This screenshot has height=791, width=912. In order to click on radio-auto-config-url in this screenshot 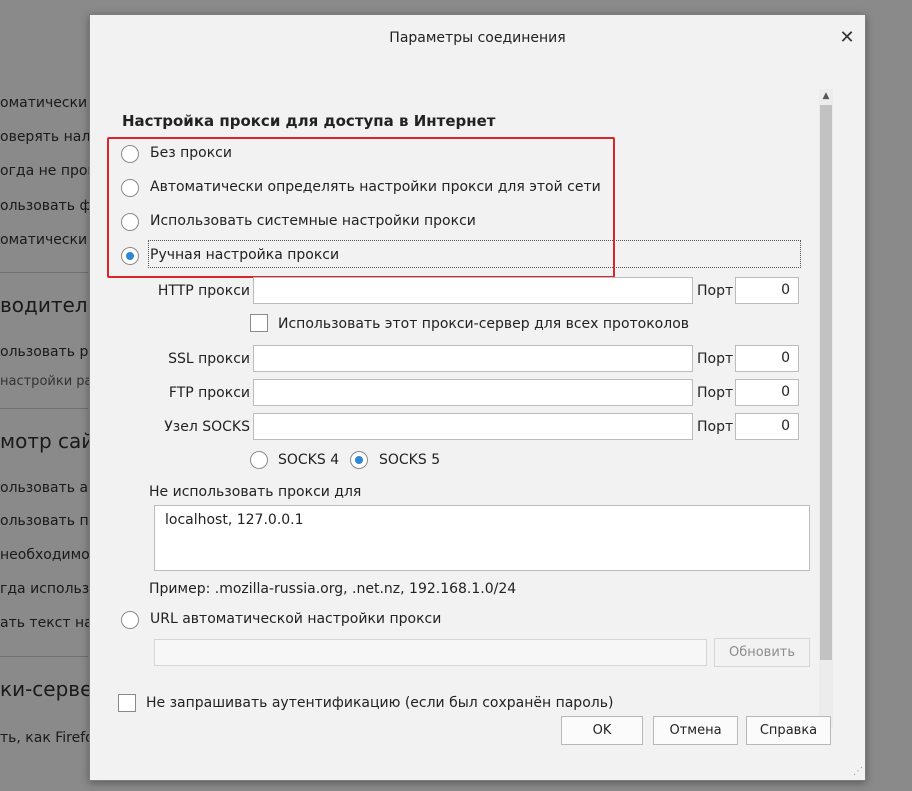, I will do `click(130, 620)`.